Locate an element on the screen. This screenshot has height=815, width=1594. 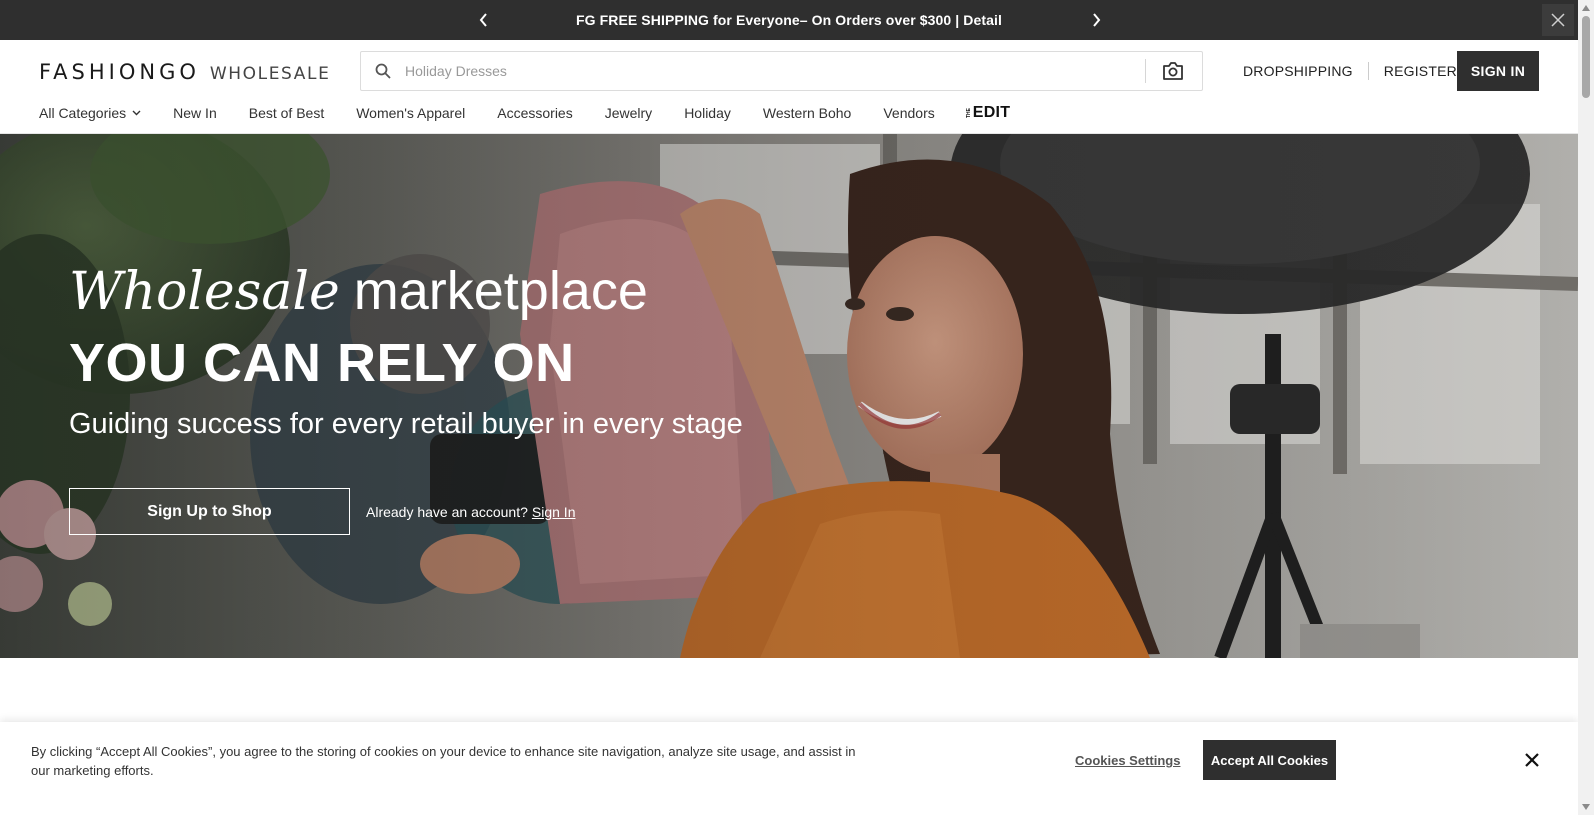
nav-jewelry: Jewelry is located at coordinates (628, 113).